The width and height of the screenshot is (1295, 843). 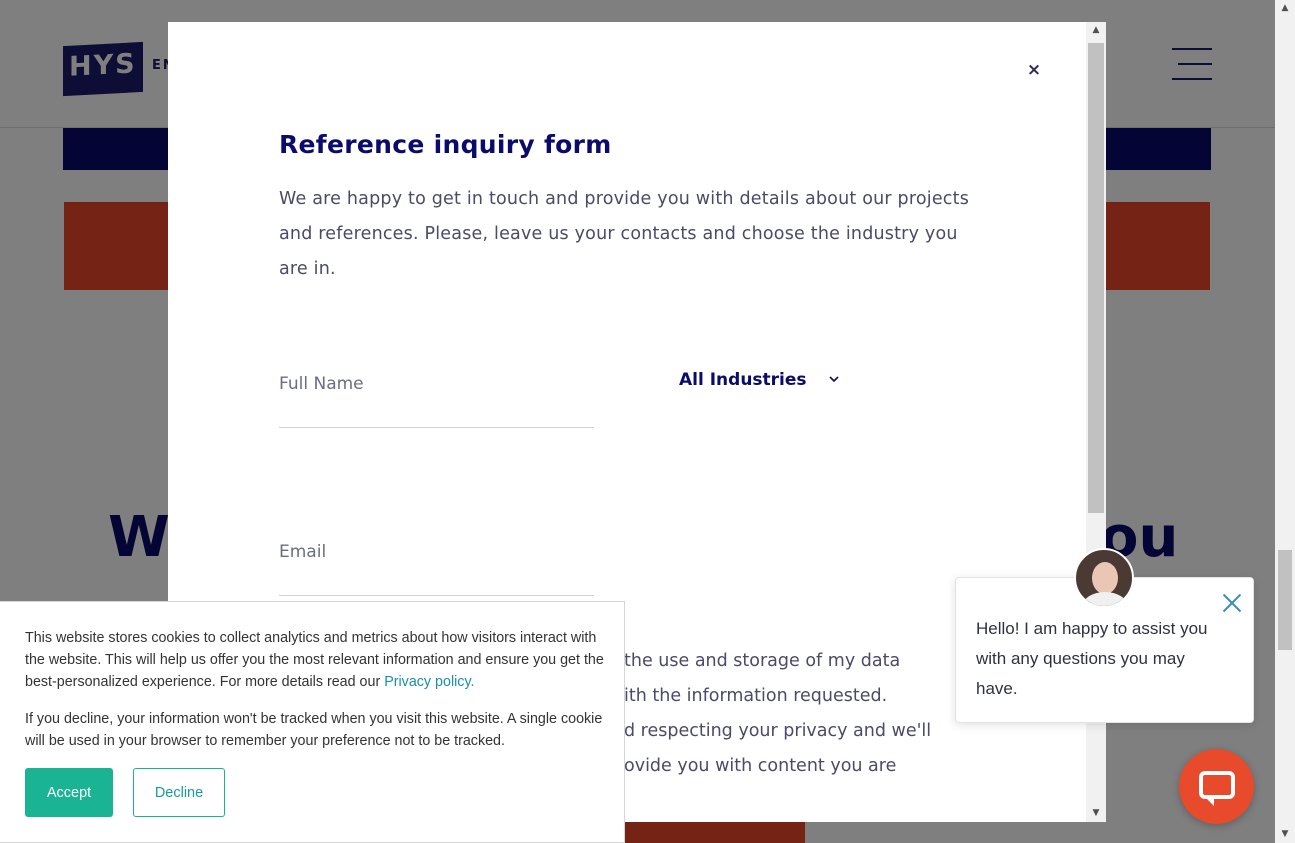 What do you see at coordinates (760, 766) in the screenshot?
I see `consent-line: ovide you with content you are` at bounding box center [760, 766].